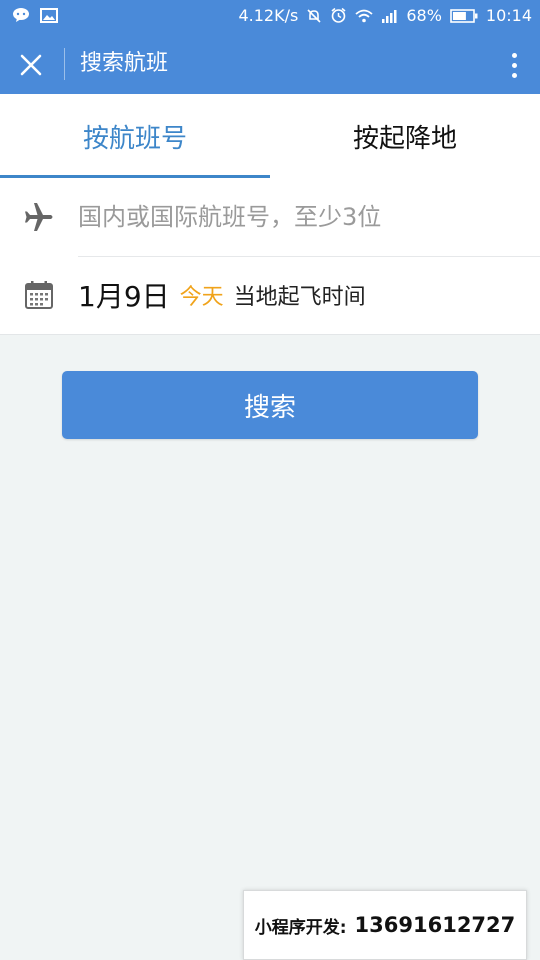 Image resolution: width=540 pixels, height=960 pixels. What do you see at coordinates (424, 15) in the screenshot?
I see `battery-percent: 68%` at bounding box center [424, 15].